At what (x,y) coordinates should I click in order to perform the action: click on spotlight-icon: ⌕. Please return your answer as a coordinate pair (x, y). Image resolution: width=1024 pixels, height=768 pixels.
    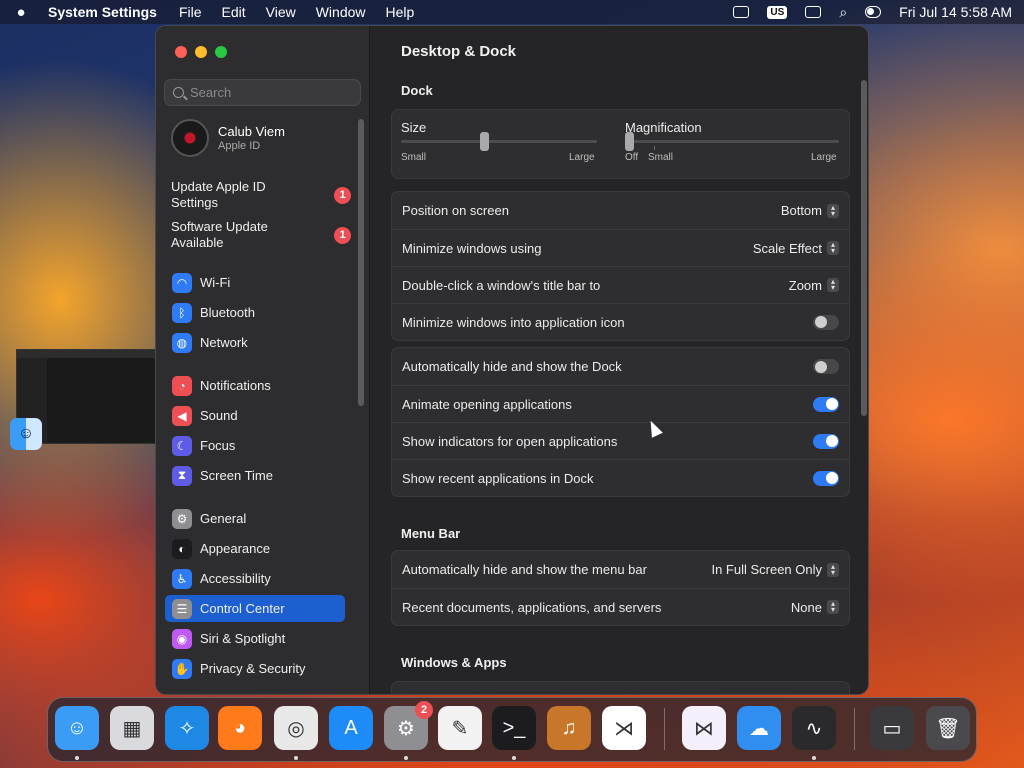
    Looking at the image, I should click on (843, 12).